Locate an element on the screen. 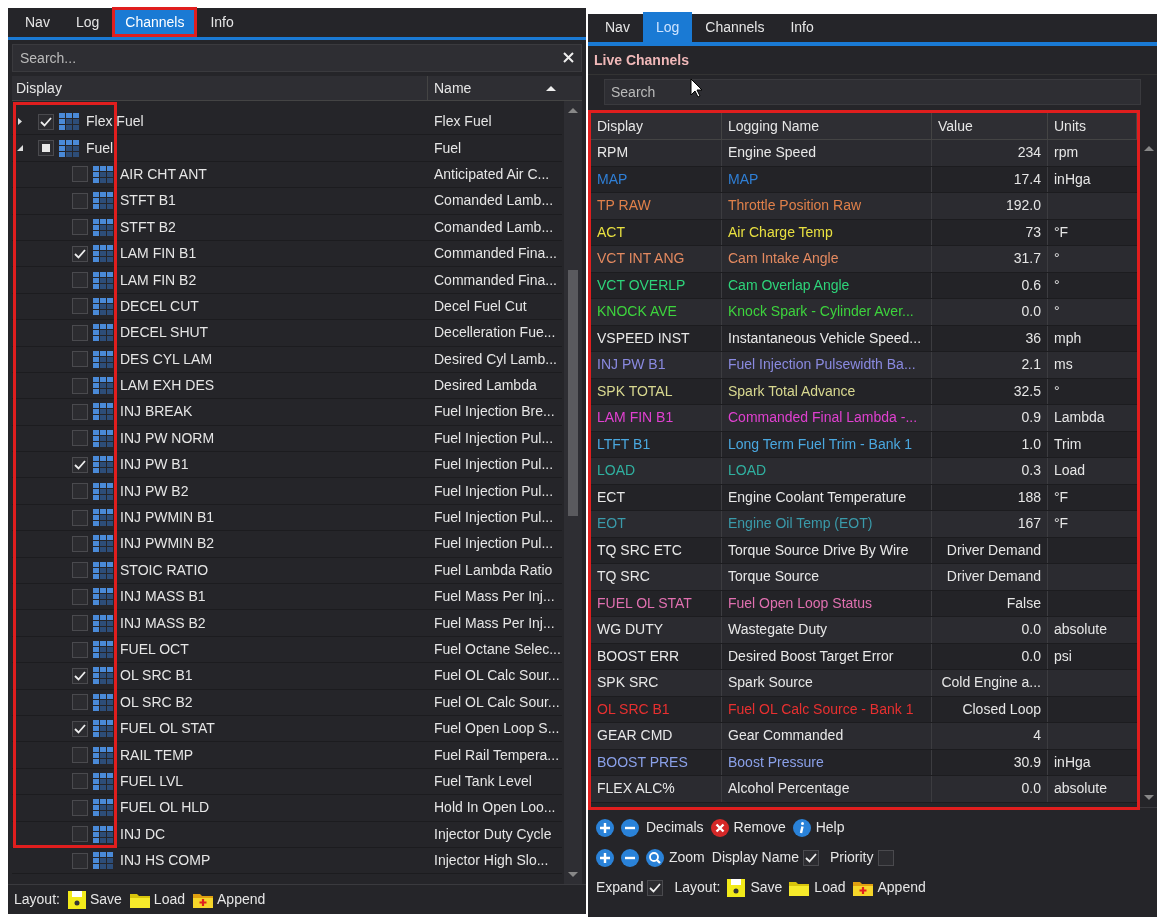 This screenshot has height=917, width=1157. column-header: Logging Name is located at coordinates (827, 126).